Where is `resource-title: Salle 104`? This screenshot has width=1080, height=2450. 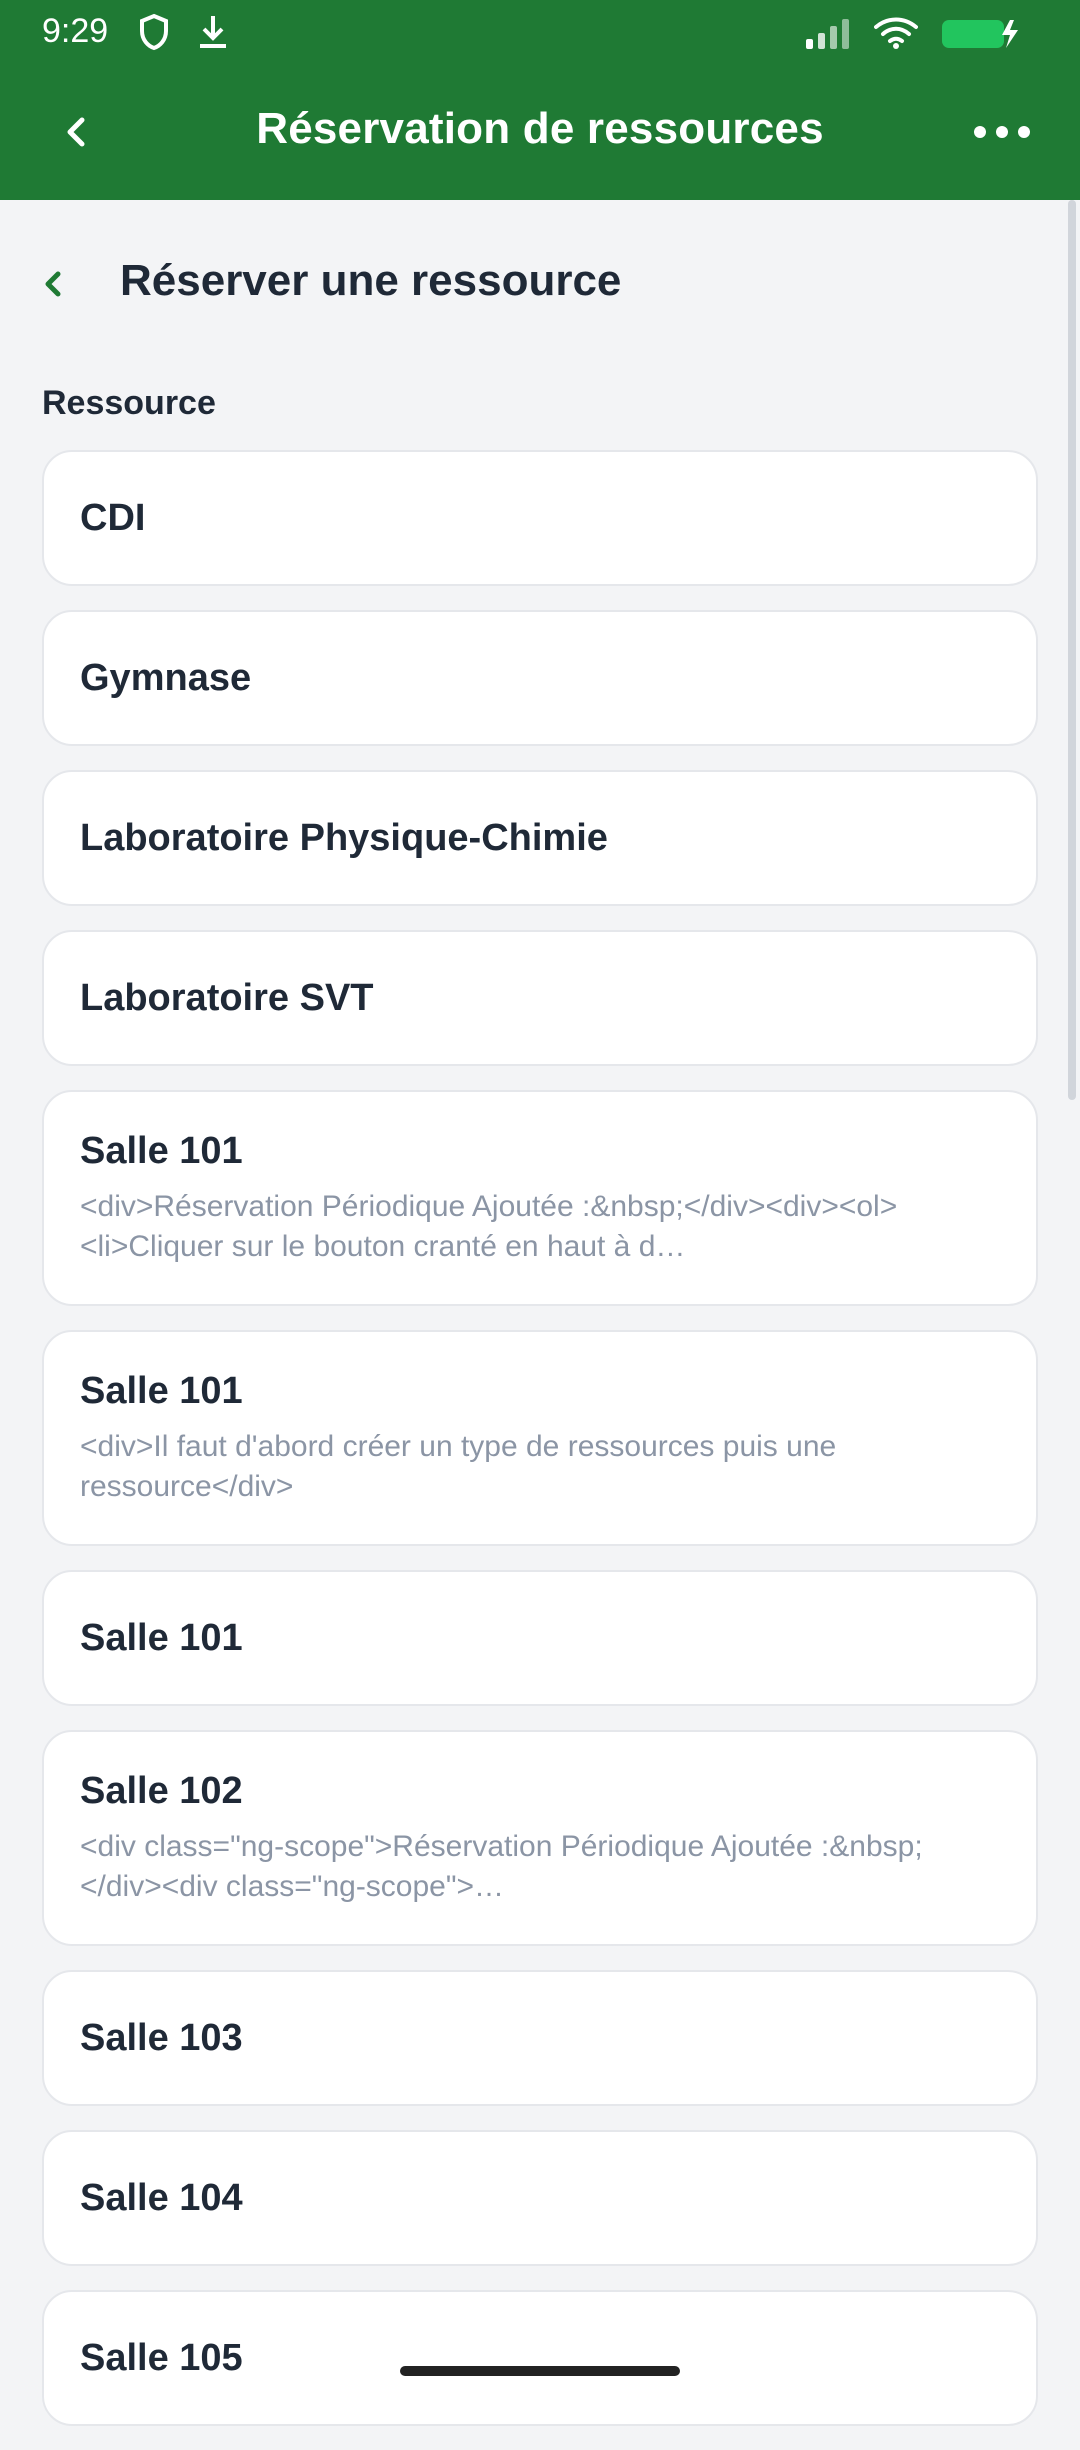 resource-title: Salle 104 is located at coordinates (161, 2197).